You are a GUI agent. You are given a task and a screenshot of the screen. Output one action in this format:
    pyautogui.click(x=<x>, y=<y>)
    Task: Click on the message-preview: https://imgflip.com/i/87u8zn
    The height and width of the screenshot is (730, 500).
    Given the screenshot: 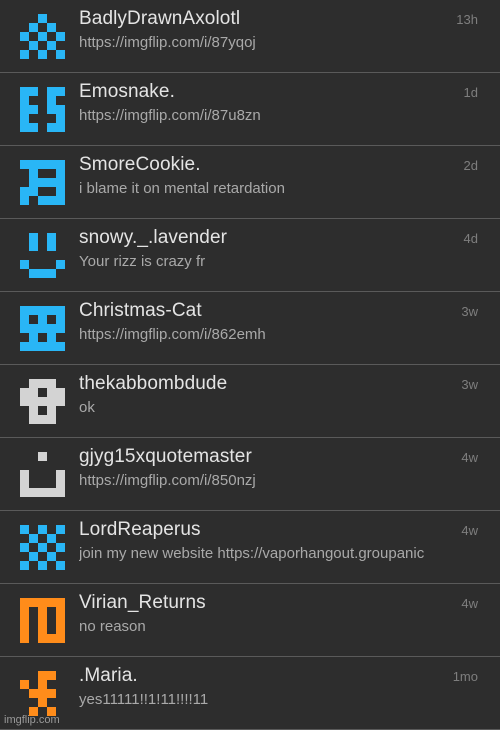 What is the action you would take?
    pyautogui.click(x=170, y=115)
    